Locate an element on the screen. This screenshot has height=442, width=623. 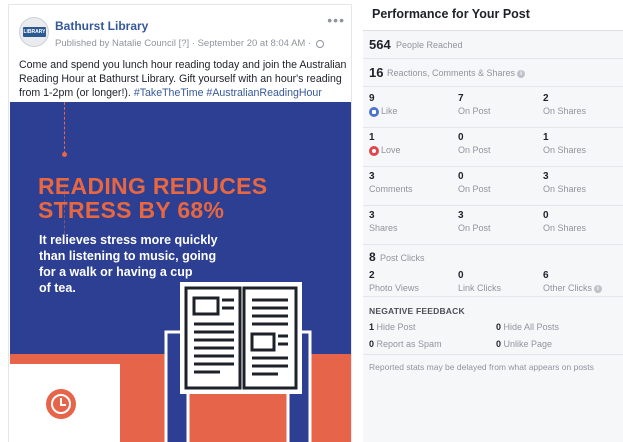
hide-post-count: 1 is located at coordinates (372, 327).